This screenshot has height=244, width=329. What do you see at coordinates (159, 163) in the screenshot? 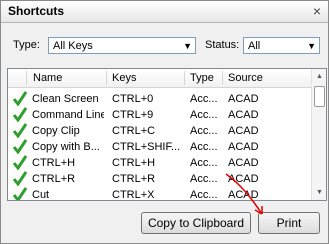
I see `table-row: CTRL+H CTRL+H Acc... ACAD` at bounding box center [159, 163].